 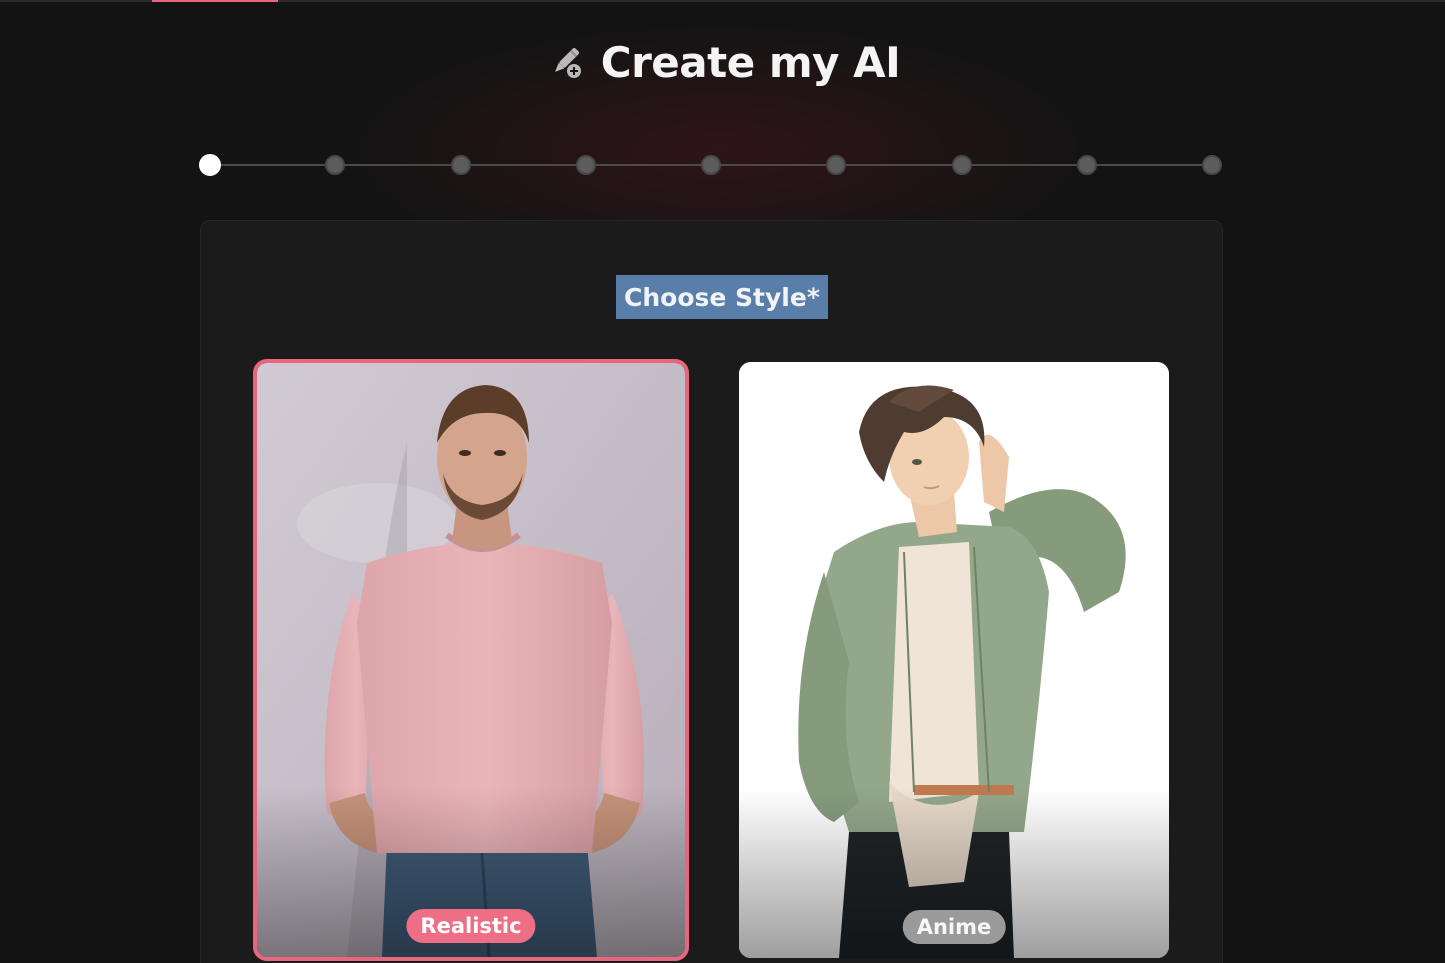 I want to click on page-header: Create my AI, so click(x=722, y=62).